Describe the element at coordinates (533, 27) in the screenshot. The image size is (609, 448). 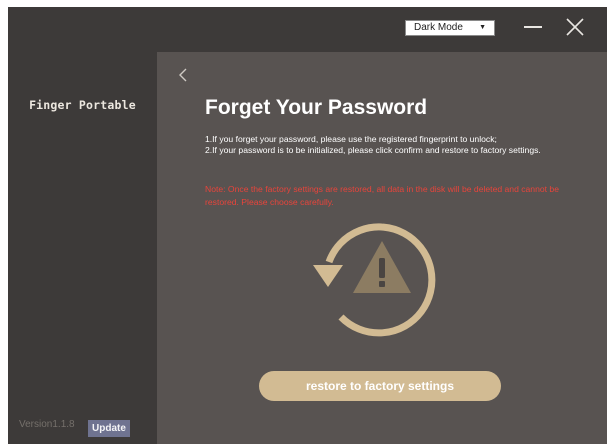
I see `minimize-icon` at that location.